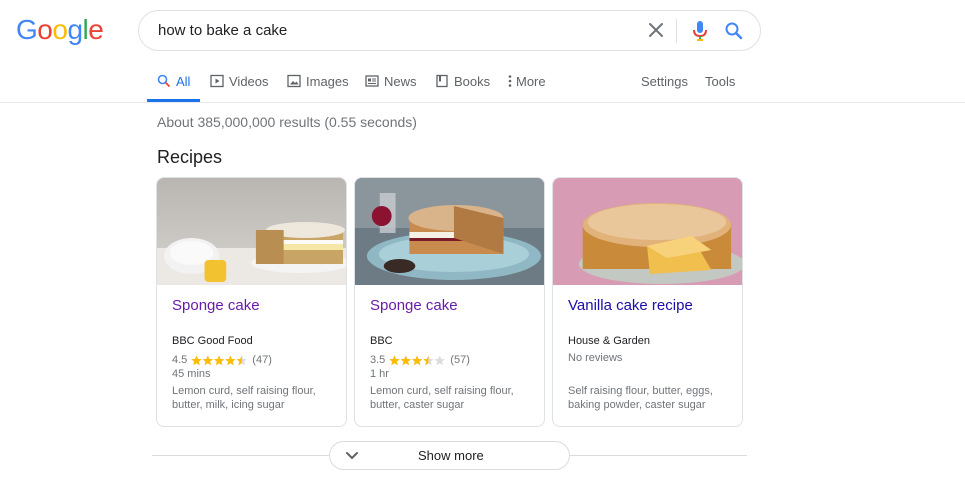 The width and height of the screenshot is (965, 503). Describe the element at coordinates (378, 360) in the screenshot. I see `rating-value: 3.5` at that location.